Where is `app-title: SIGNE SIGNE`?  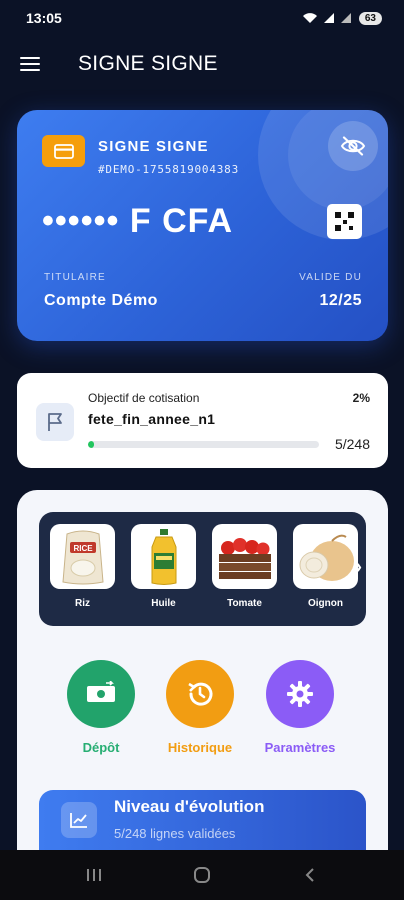
app-title: SIGNE SIGNE is located at coordinates (148, 63).